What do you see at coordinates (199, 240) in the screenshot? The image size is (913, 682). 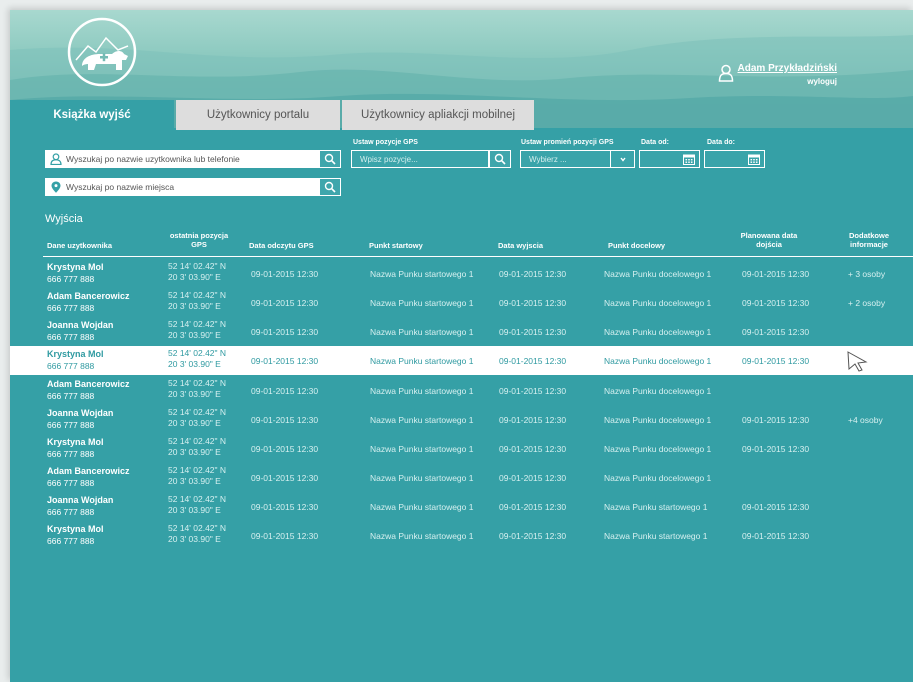 I see `column-header-gps-last: ostatnia pozycja GPS` at bounding box center [199, 240].